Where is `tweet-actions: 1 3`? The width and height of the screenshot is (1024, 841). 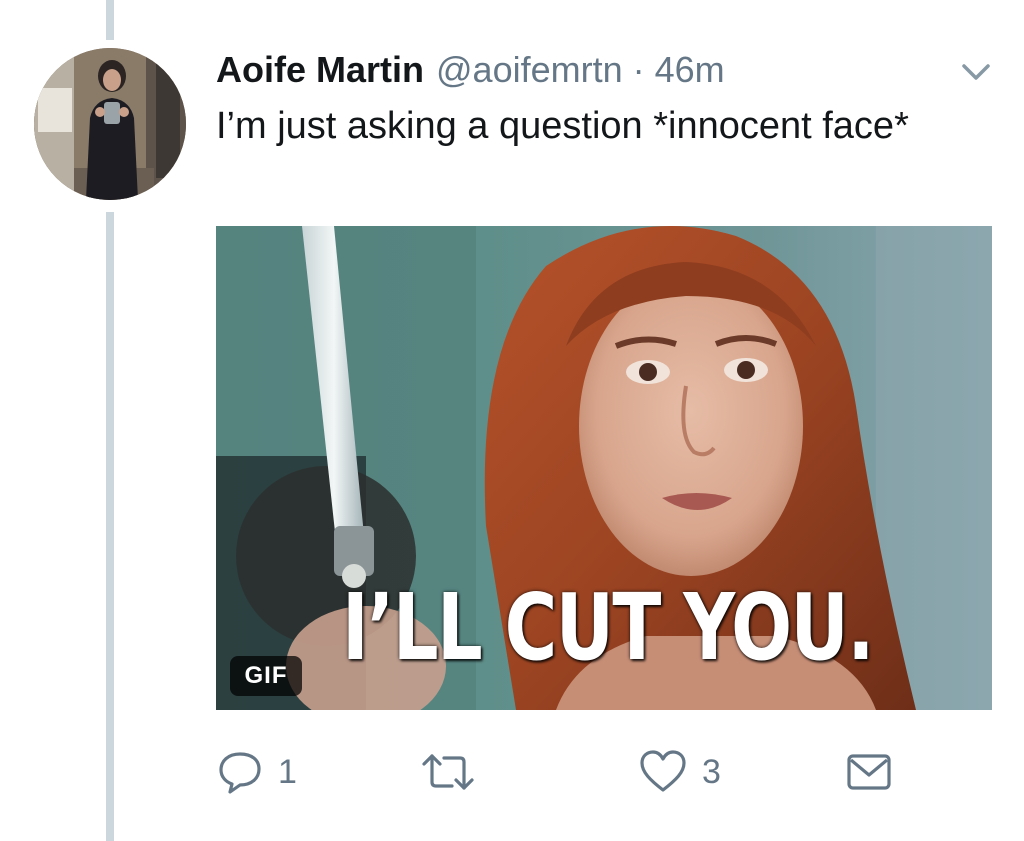 tweet-actions: 1 3 is located at coordinates (512, 772).